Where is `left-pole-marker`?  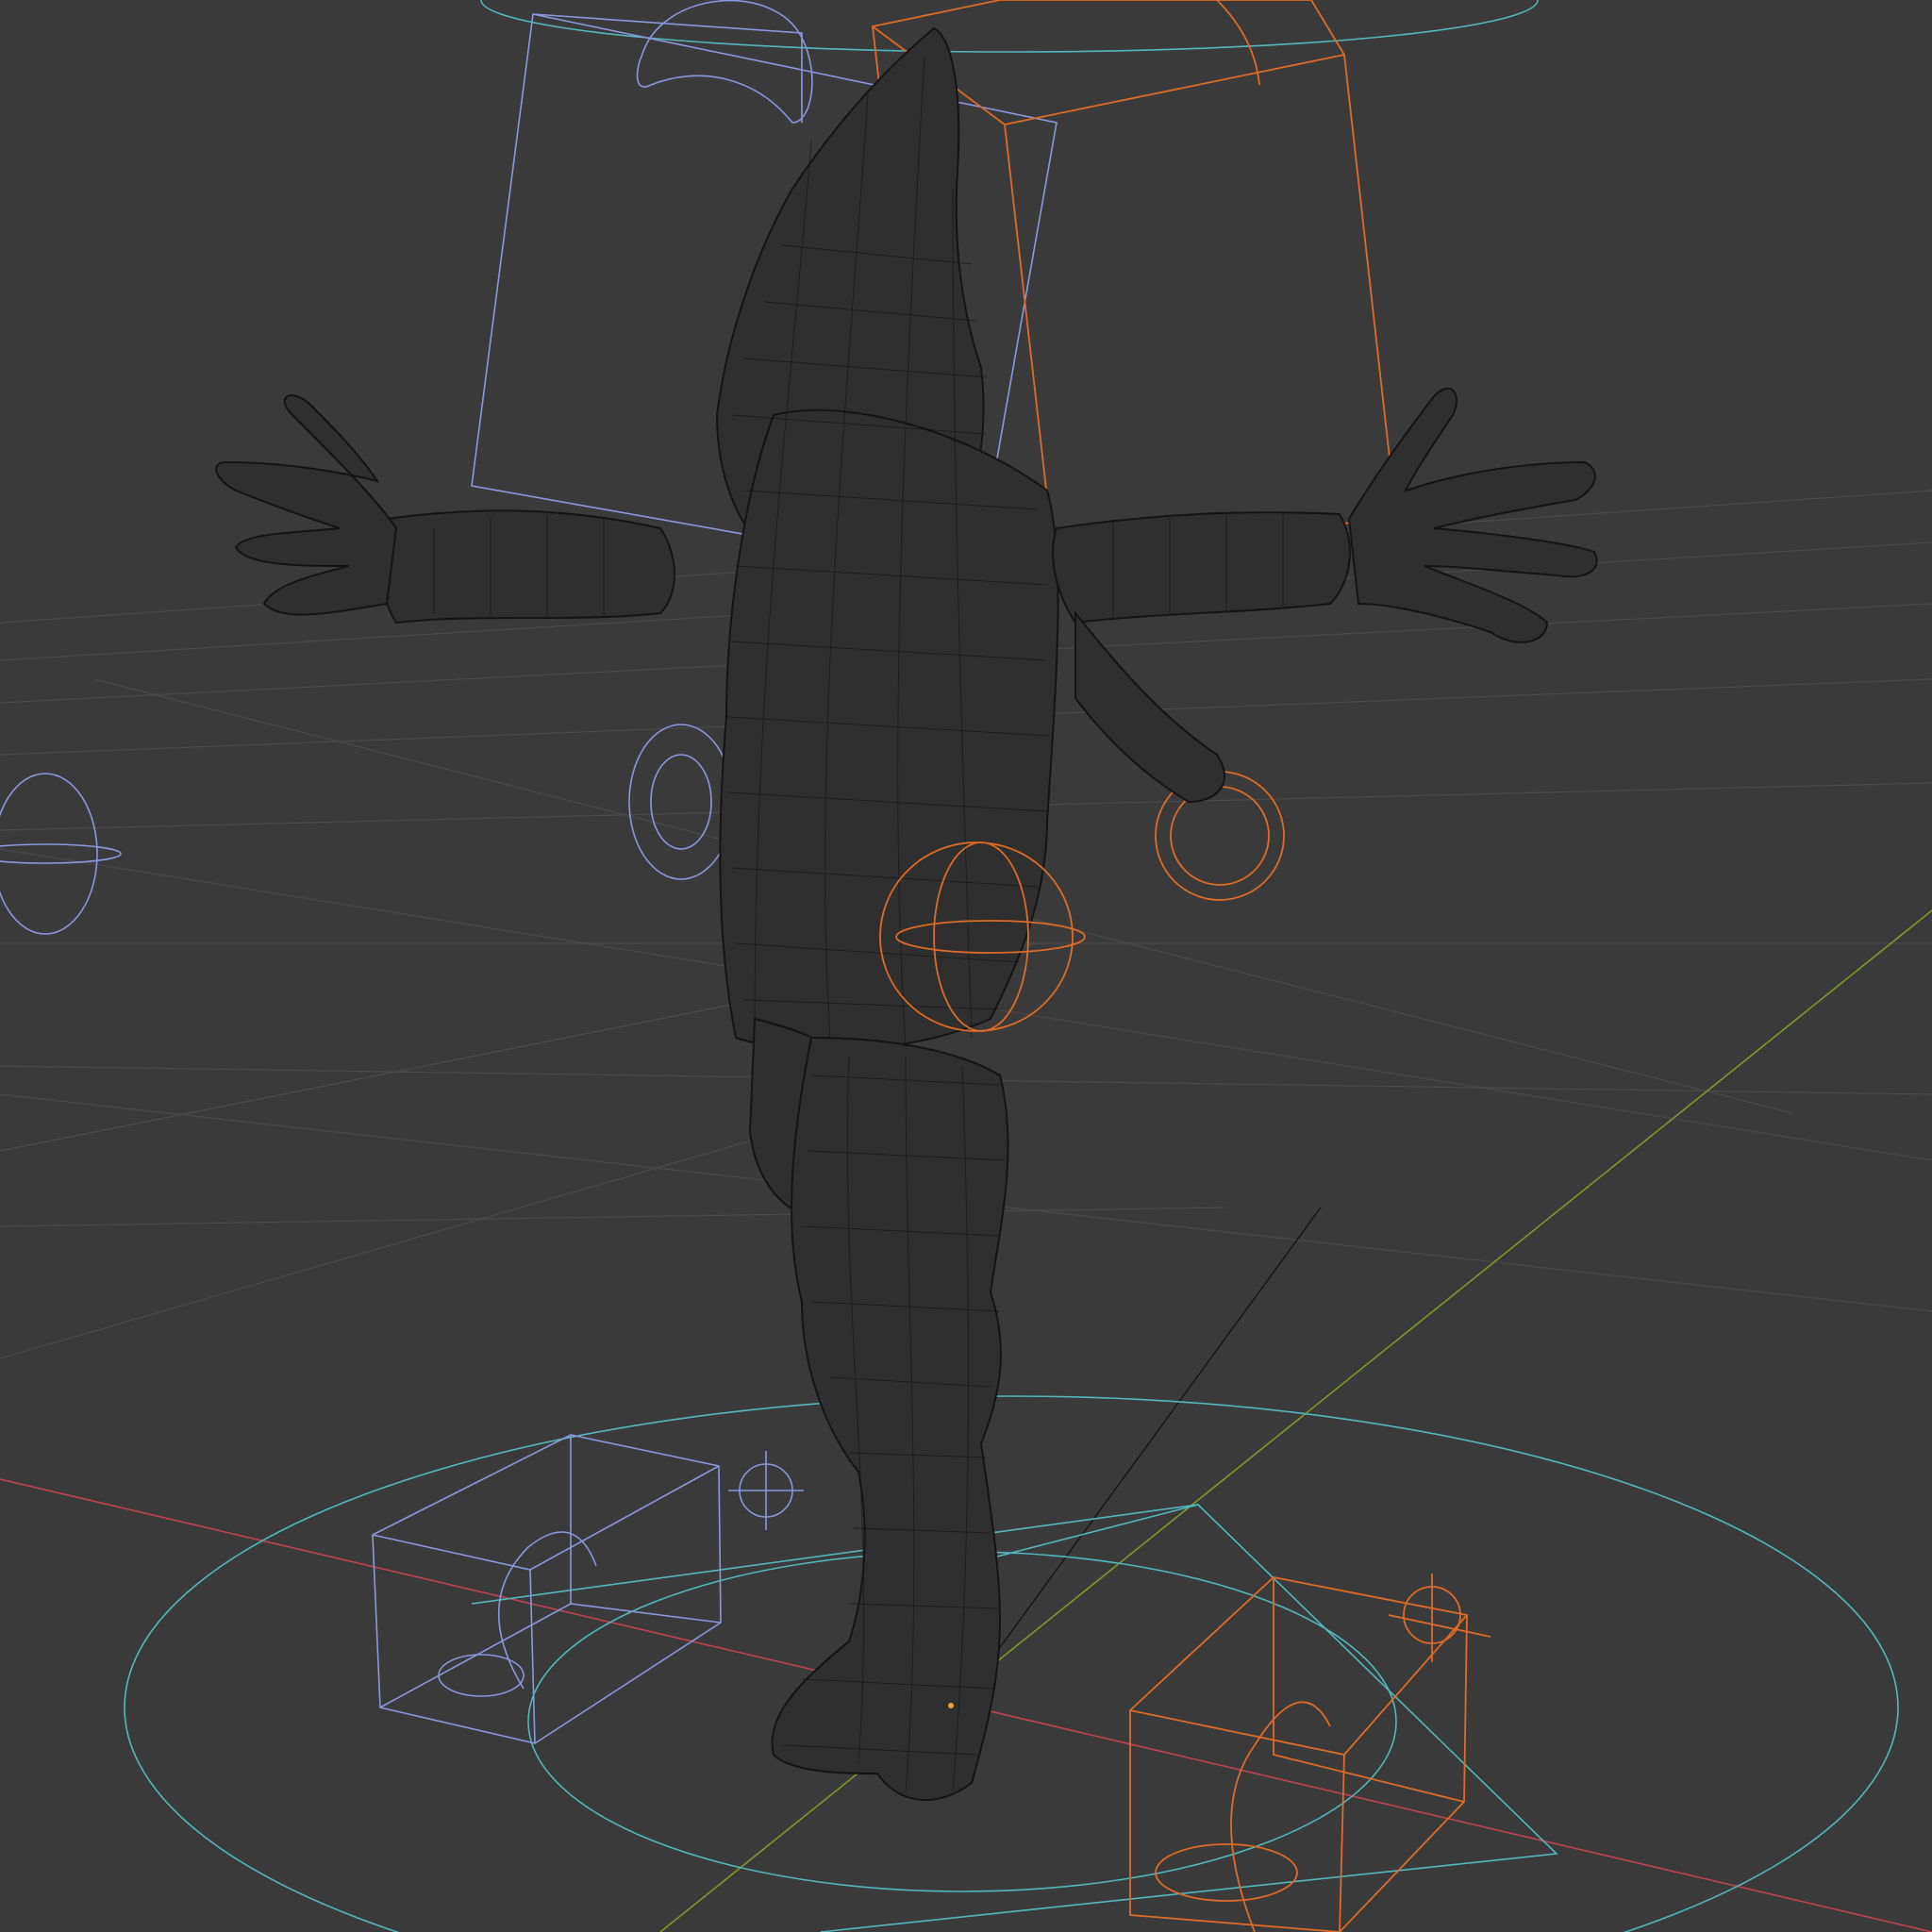
left-pole-marker is located at coordinates (766, 1491).